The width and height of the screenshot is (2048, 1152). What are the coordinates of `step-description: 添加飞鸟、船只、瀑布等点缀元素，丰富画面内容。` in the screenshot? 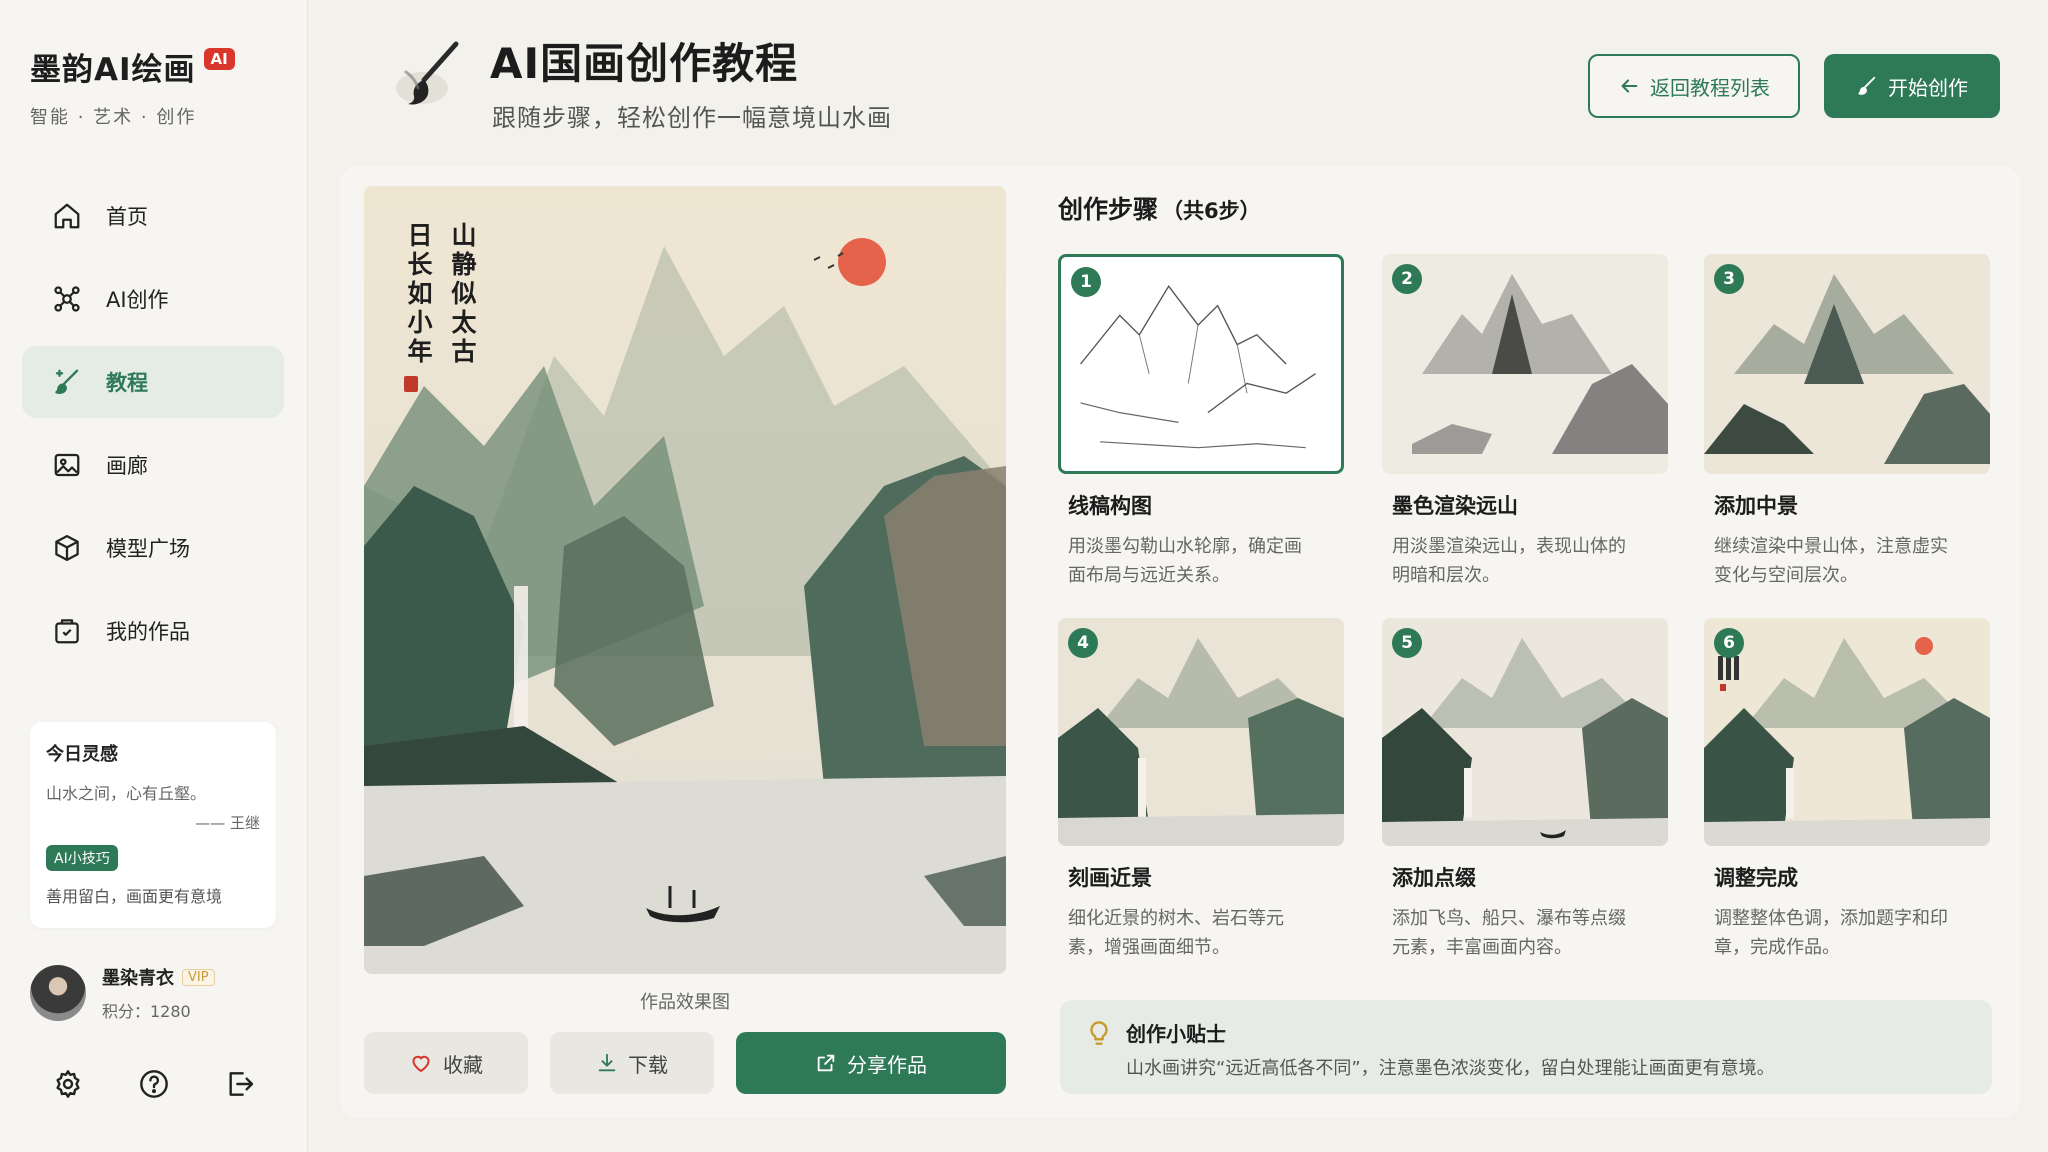 It's located at (1509, 933).